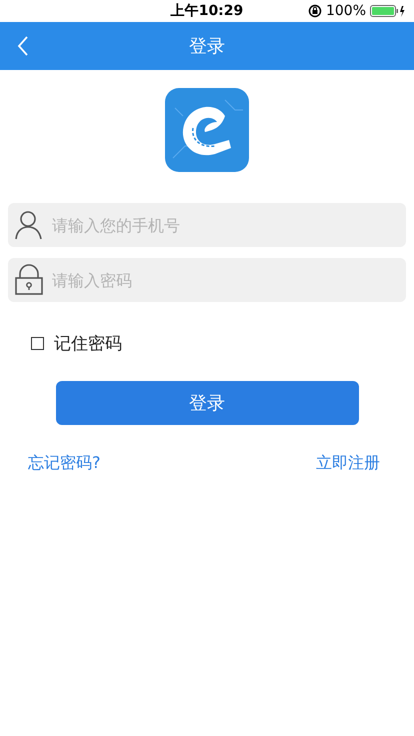  Describe the element at coordinates (37, 343) in the screenshot. I see `remember-checkbox` at that location.